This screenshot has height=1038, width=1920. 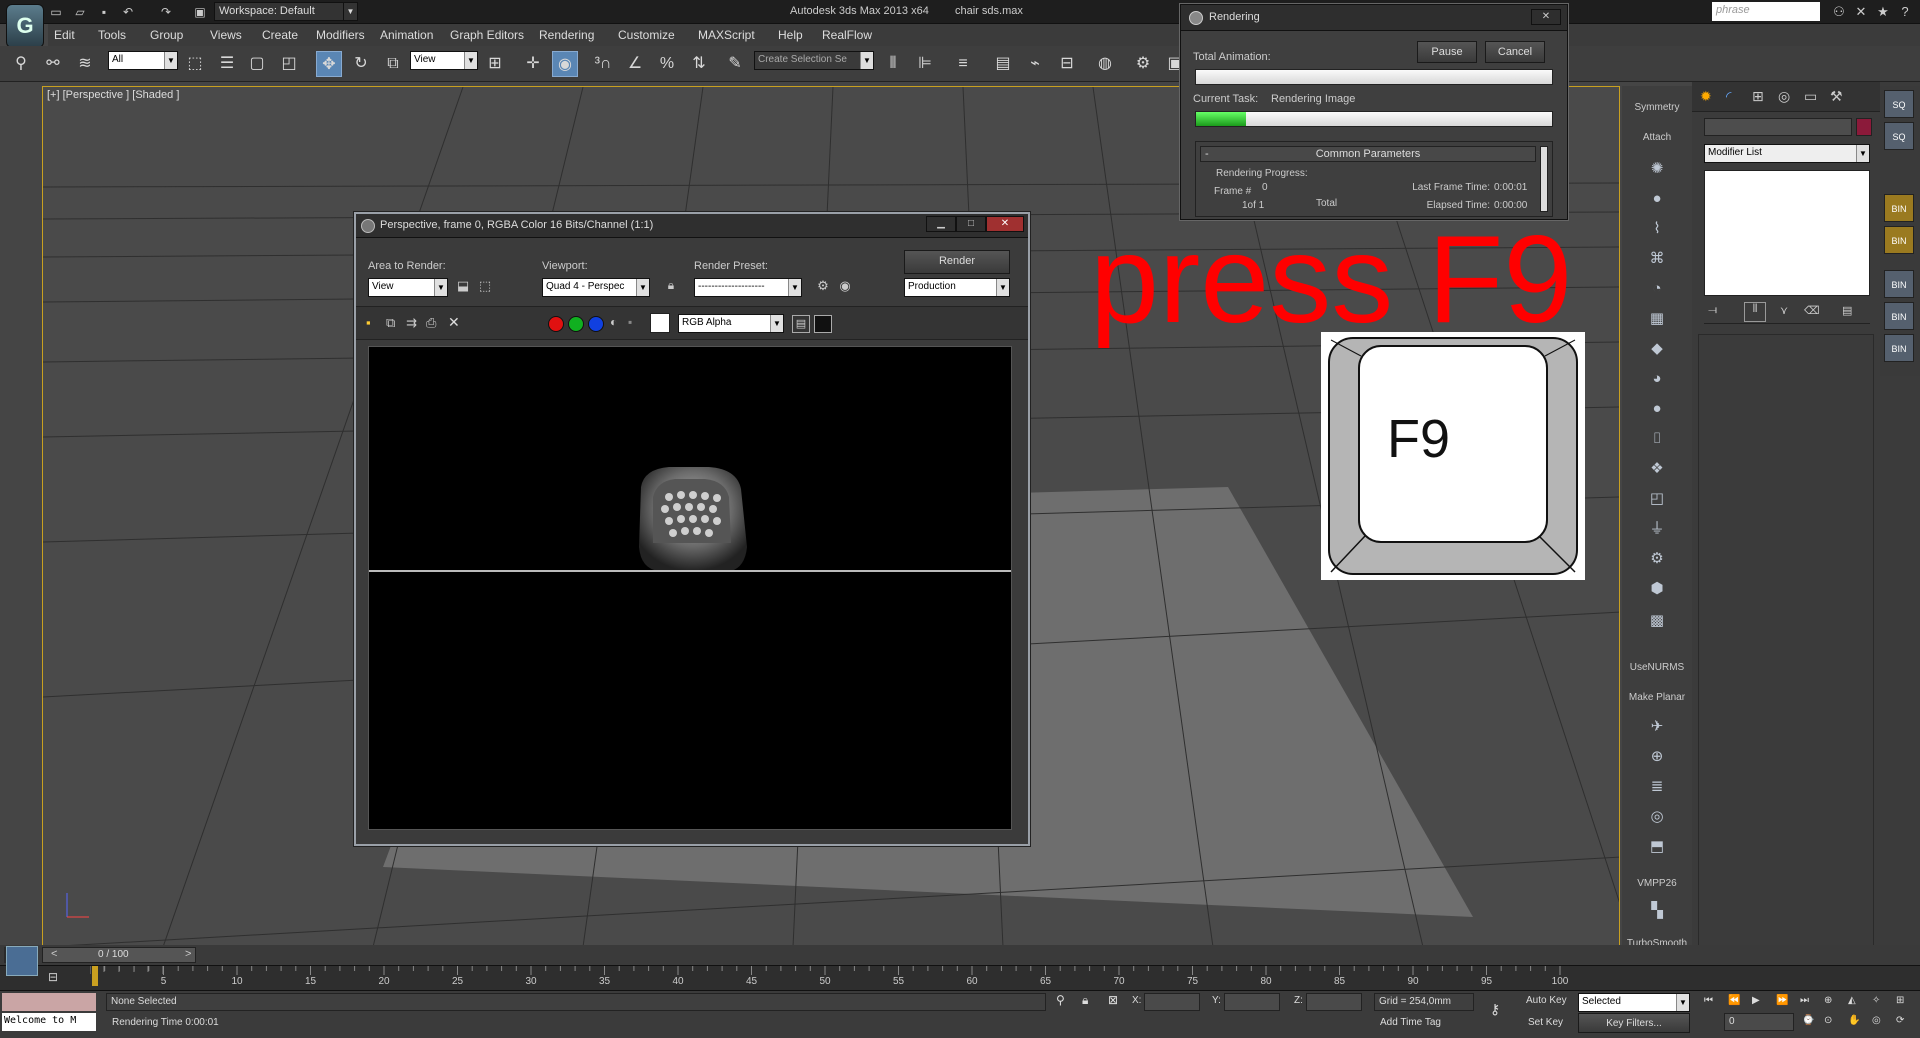 I want to click on project-folder-icon: ▣, so click(x=200, y=12).